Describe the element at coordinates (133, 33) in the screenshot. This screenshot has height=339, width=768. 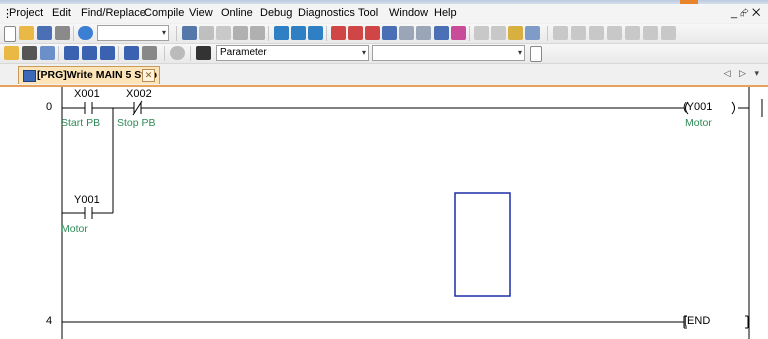
I see `toolbar-combo-1: ▾` at that location.